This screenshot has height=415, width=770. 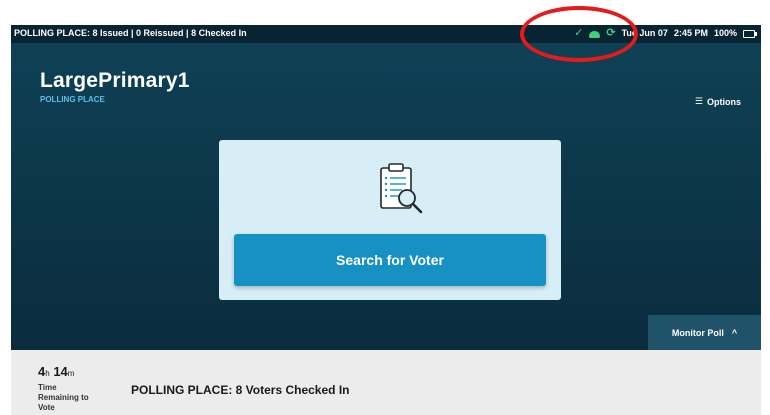 What do you see at coordinates (401, 188) in the screenshot?
I see `clipboard-search-icon` at bounding box center [401, 188].